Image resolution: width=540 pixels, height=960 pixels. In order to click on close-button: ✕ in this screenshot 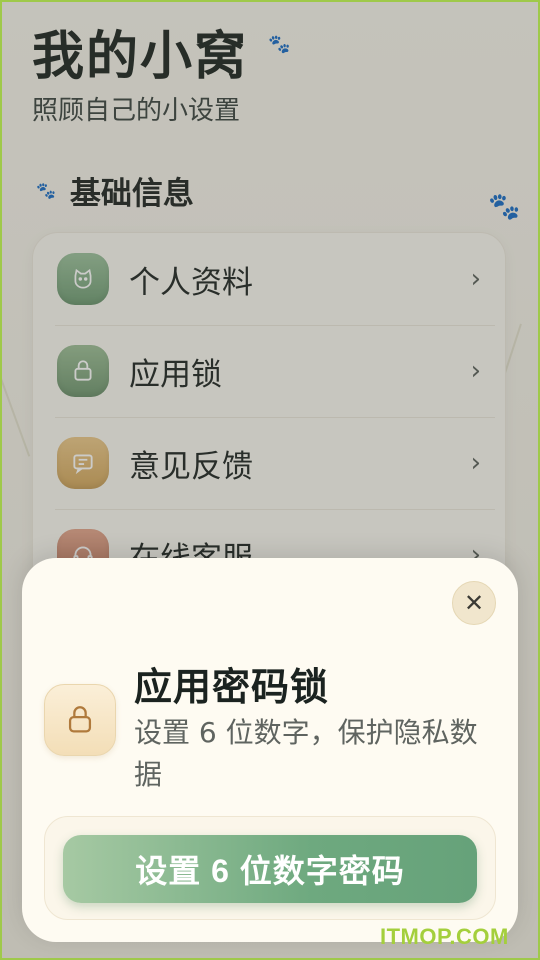, I will do `click(474, 603)`.